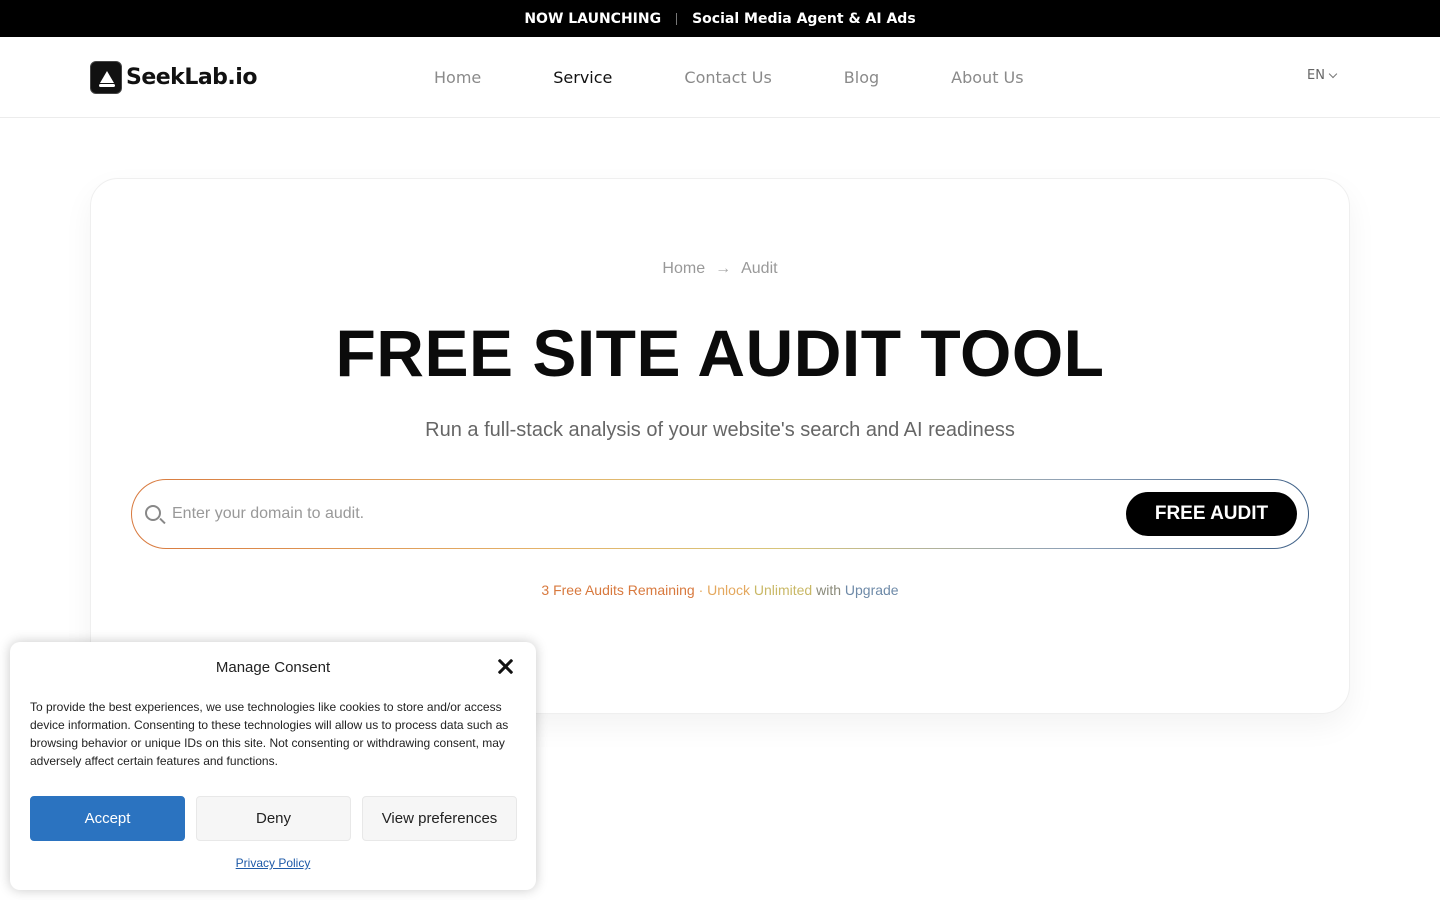 This screenshot has width=1440, height=900. Describe the element at coordinates (191, 77) in the screenshot. I see `logo-text: SeekLab.io` at that location.